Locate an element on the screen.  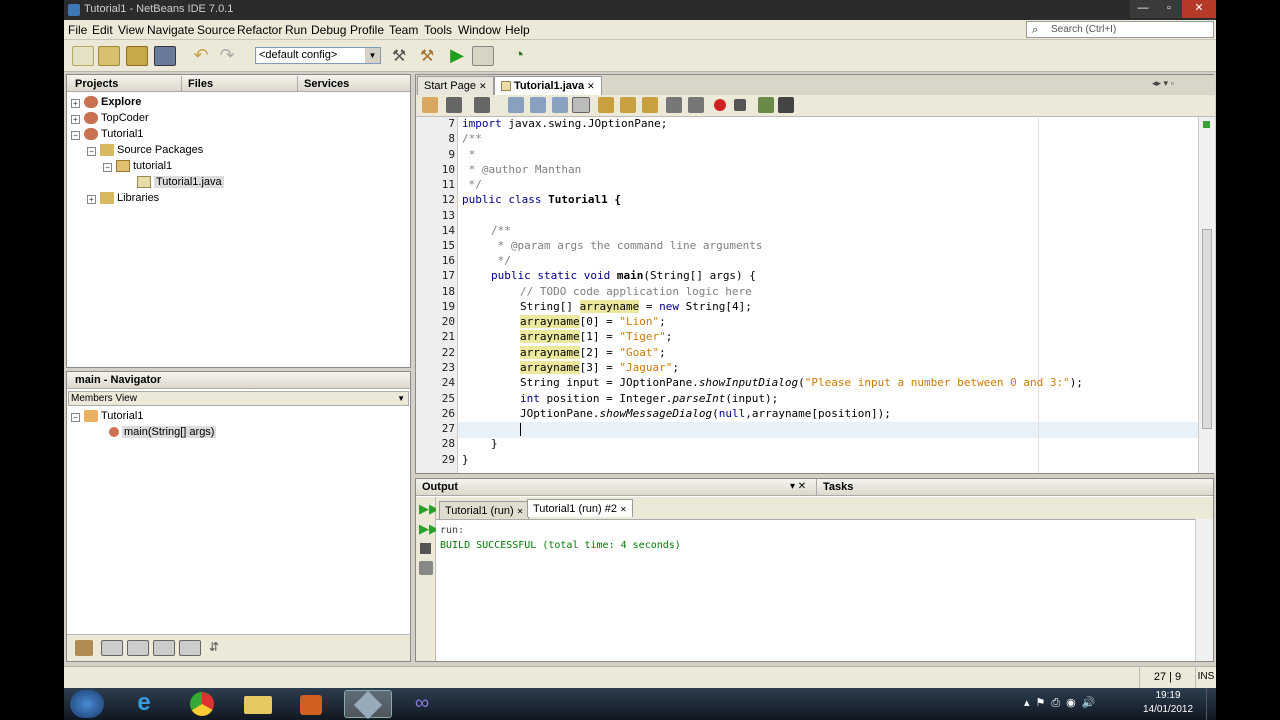
tree-item-tutorial1: − Tutorial1 is located at coordinates (107, 134).